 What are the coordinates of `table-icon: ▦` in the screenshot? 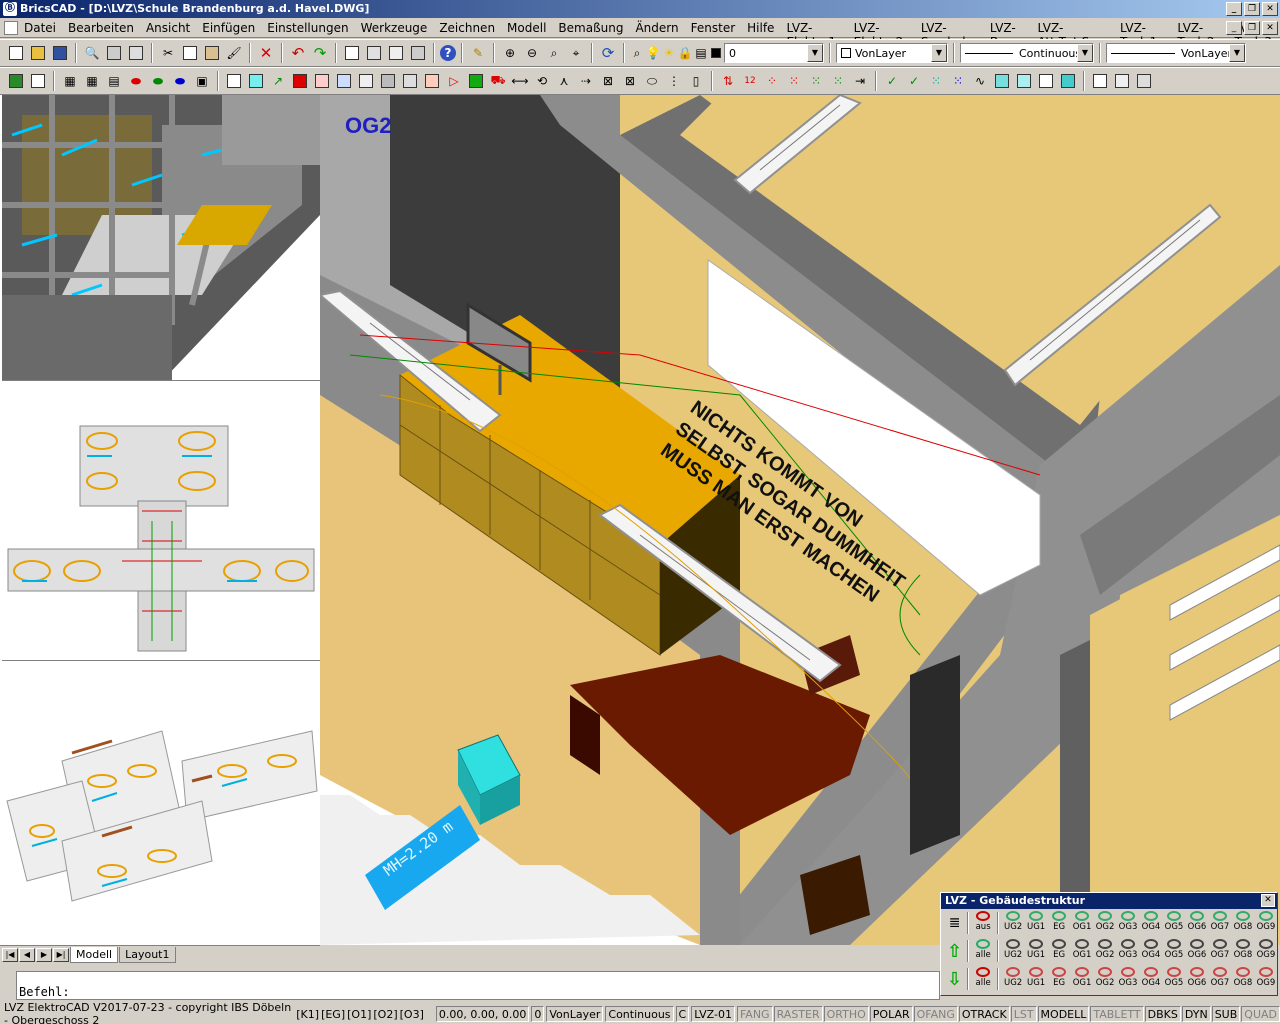 It's located at (92, 81).